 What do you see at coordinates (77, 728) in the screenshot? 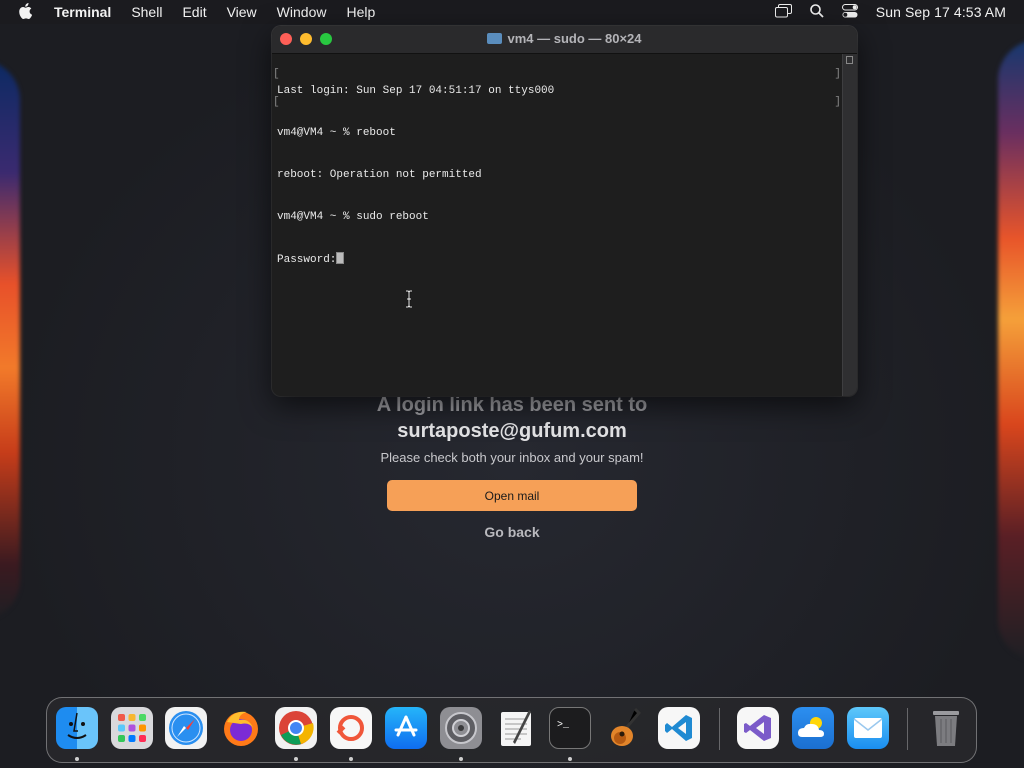
I see `finder-icon` at bounding box center [77, 728].